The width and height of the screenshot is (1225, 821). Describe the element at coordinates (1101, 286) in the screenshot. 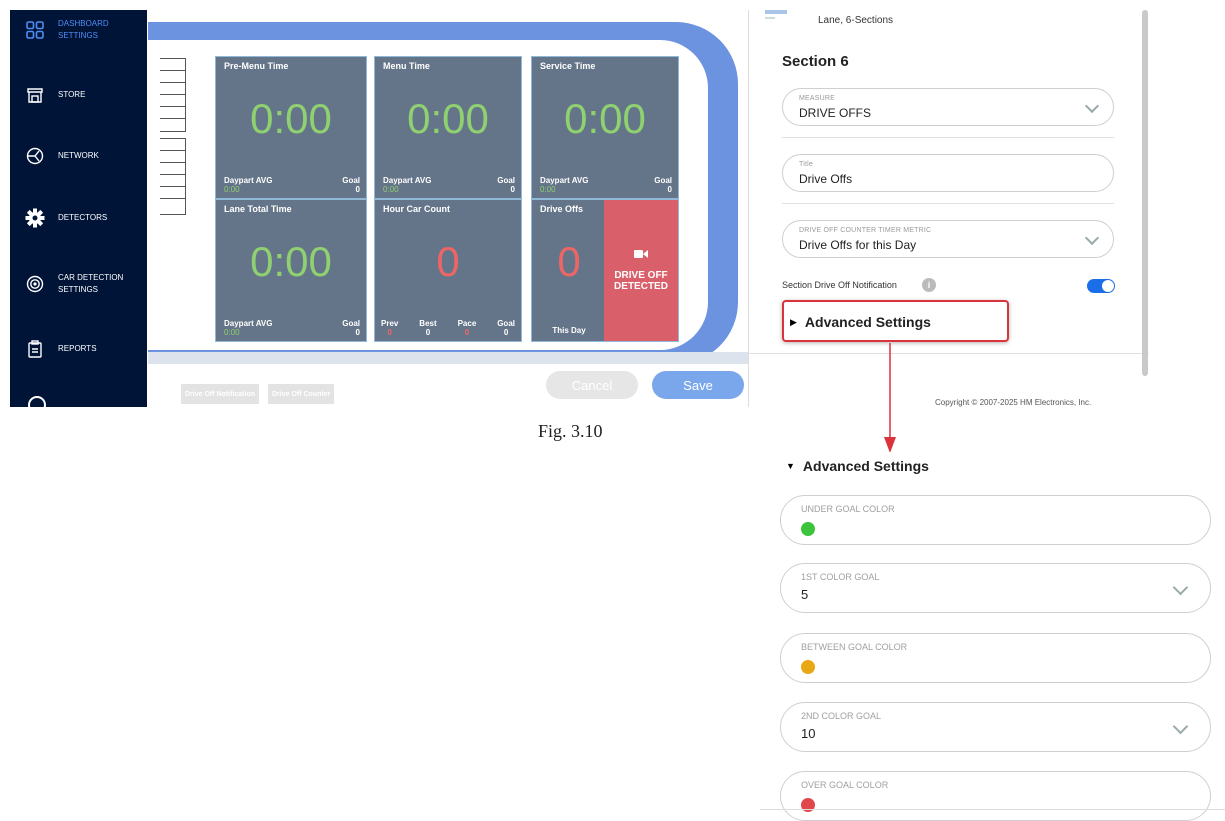

I see `notification-toggle` at that location.